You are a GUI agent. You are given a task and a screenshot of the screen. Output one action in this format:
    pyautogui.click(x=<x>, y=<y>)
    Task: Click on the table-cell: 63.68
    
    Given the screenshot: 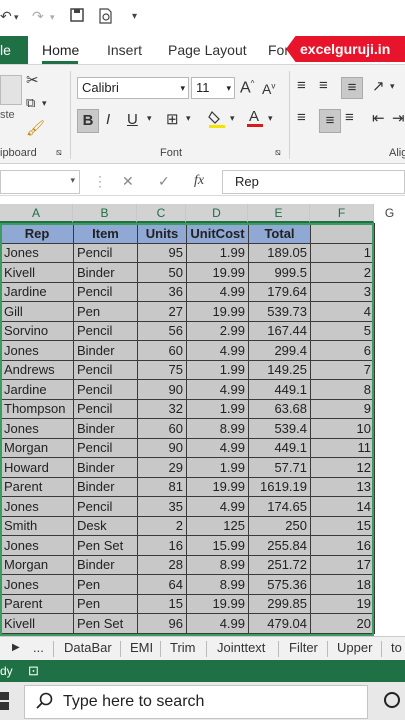 What is the action you would take?
    pyautogui.click(x=279, y=408)
    